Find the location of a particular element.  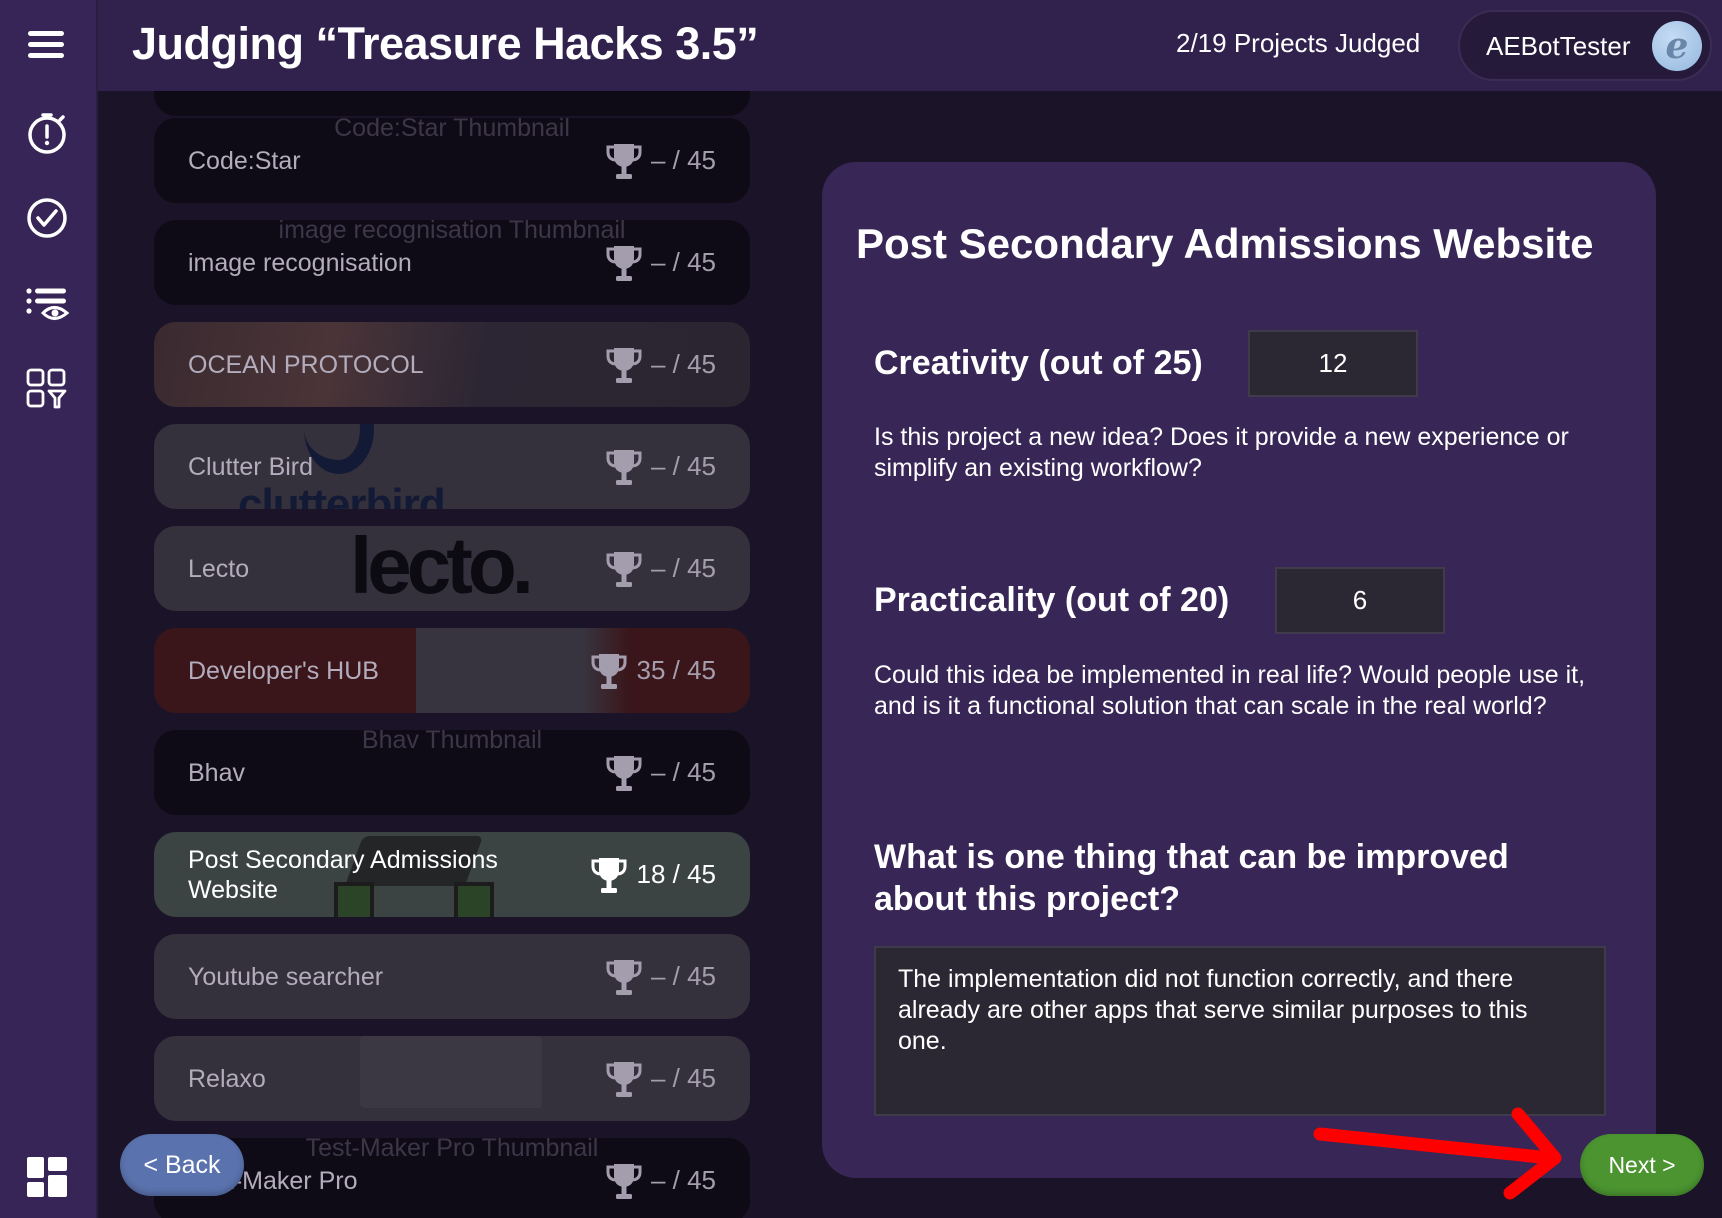

project-card: Youtube searcher – / 45 is located at coordinates (452, 976).